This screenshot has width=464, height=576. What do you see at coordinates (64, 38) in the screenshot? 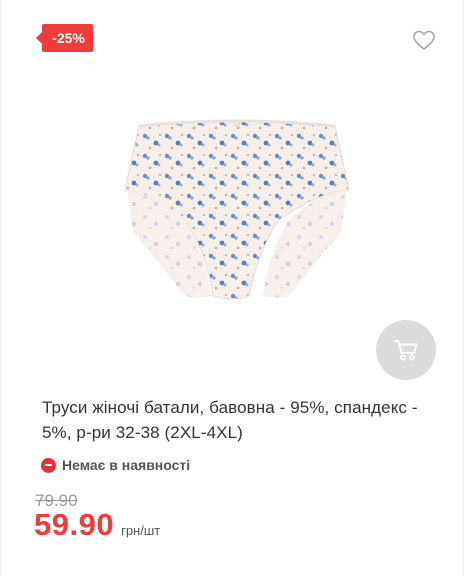
I see `discount-badge: -25%` at bounding box center [64, 38].